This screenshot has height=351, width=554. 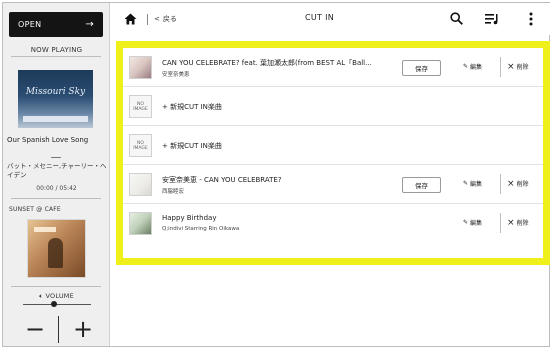 I want to click on volume-label-row: 🔈︎ VOLUME, so click(x=56, y=296).